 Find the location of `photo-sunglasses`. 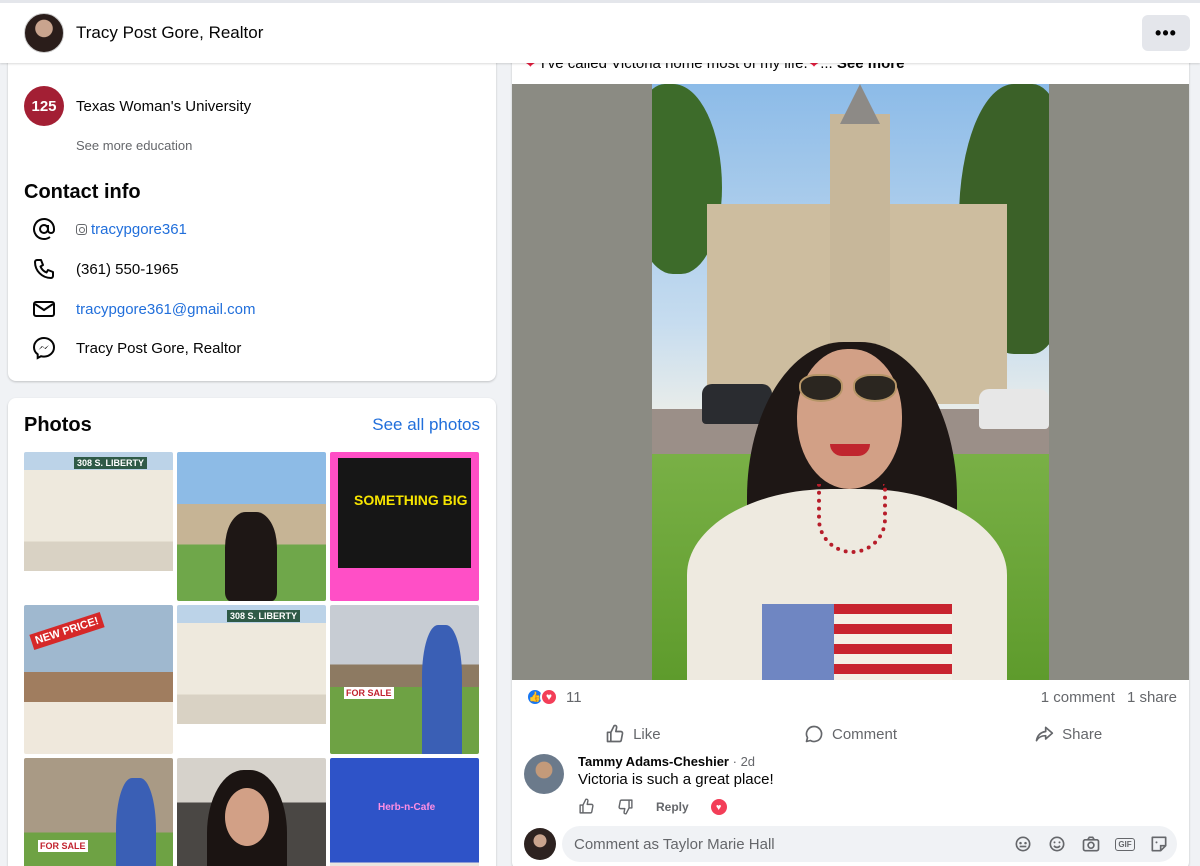

photo-sunglasses is located at coordinates (849, 388).